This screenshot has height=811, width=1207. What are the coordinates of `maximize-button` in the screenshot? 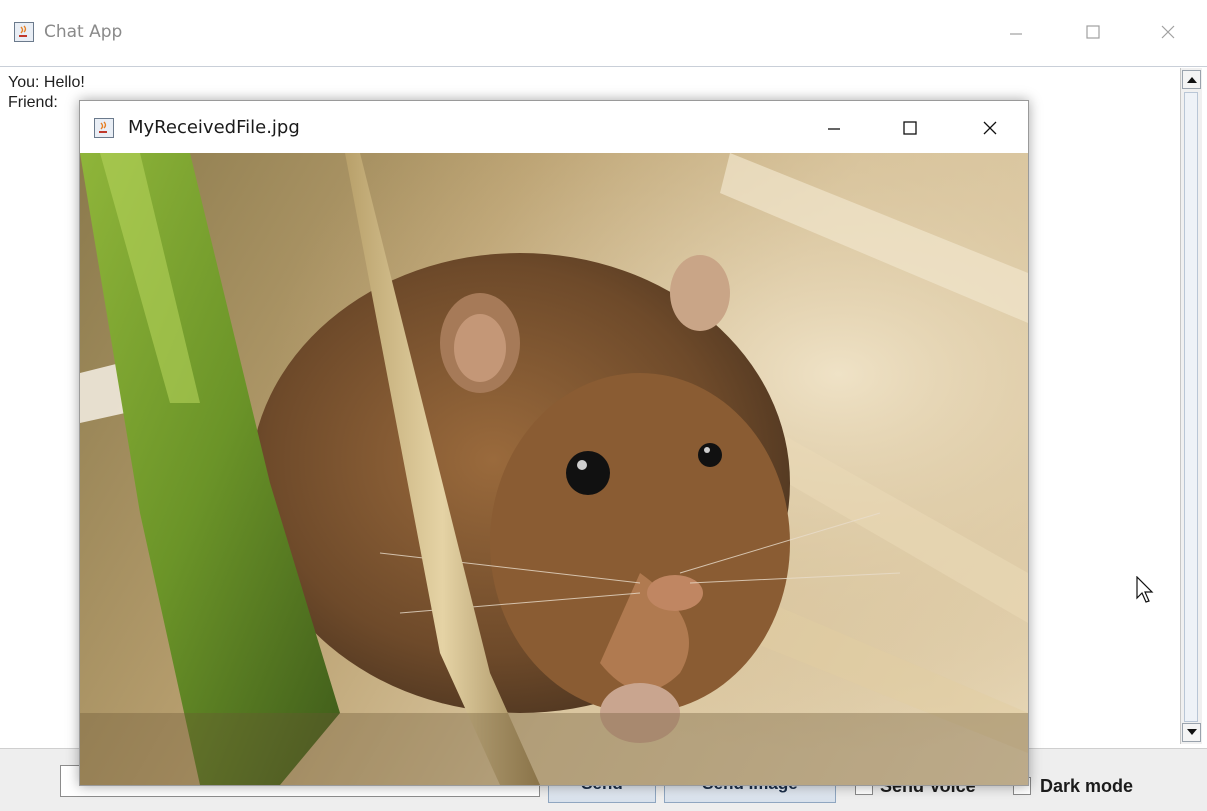 It's located at (1093, 32).